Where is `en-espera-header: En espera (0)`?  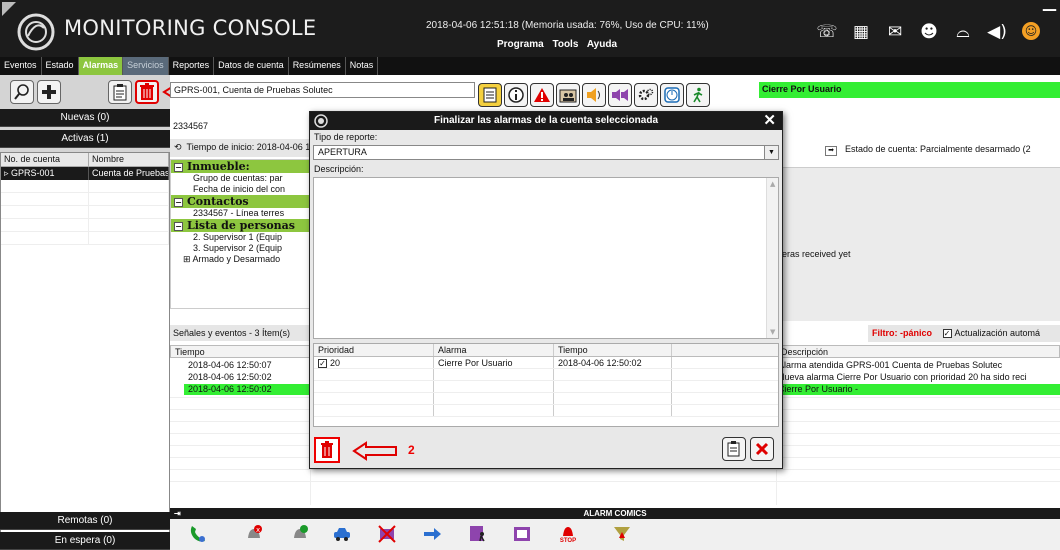
en-espera-header: En espera (0) is located at coordinates (85, 541).